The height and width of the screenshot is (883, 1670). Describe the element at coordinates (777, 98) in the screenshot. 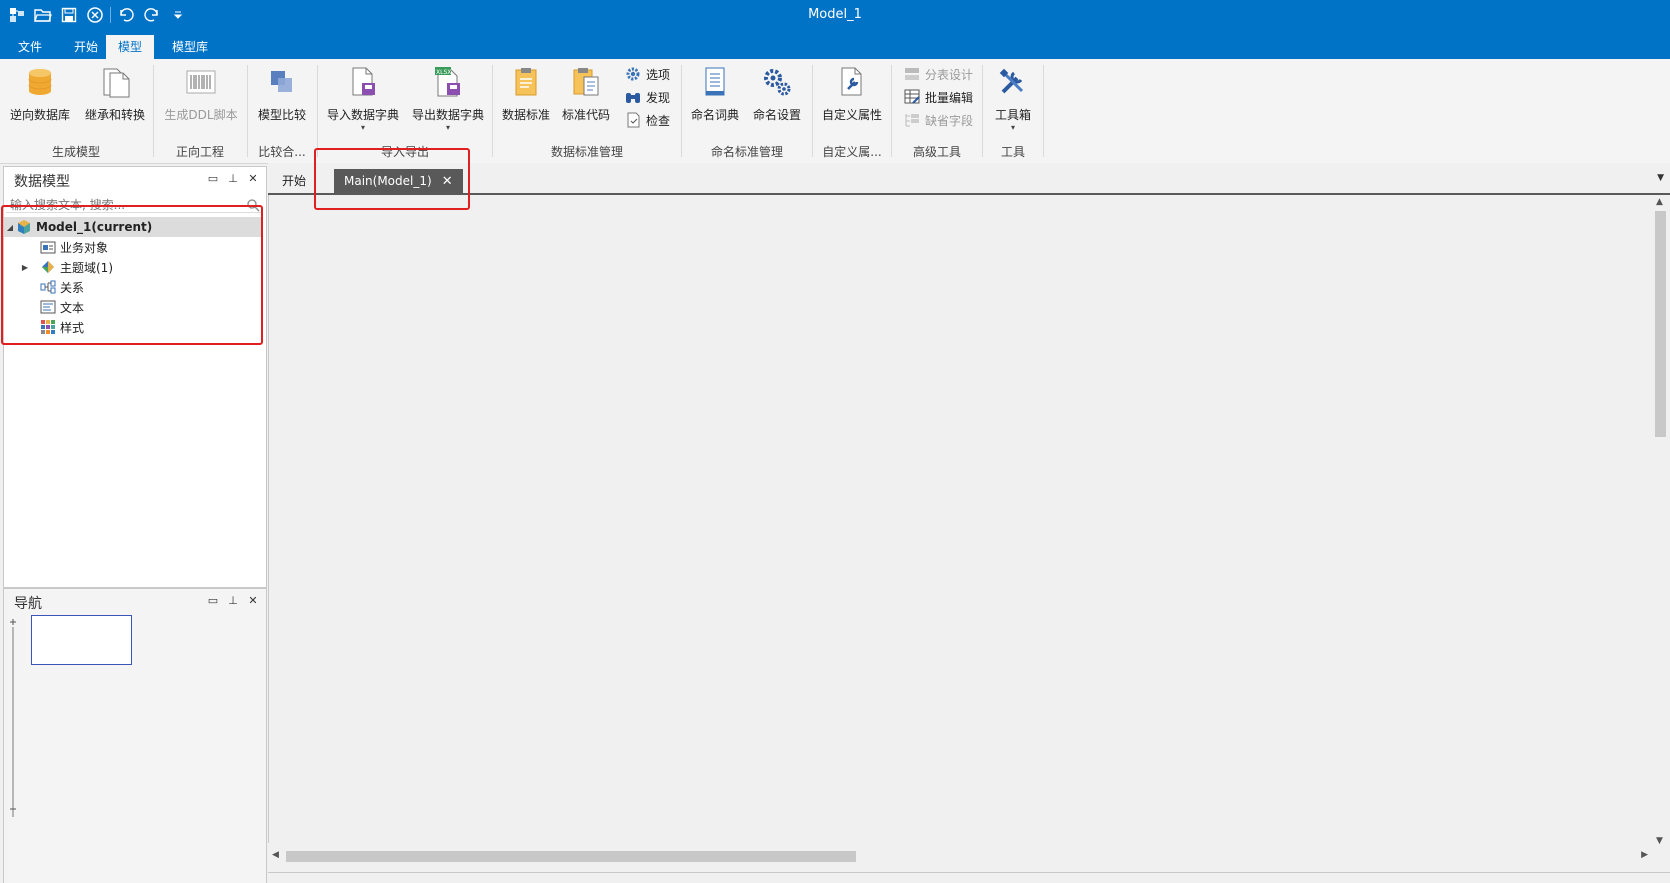

I see `naming-settings-button: 命名设置` at that location.